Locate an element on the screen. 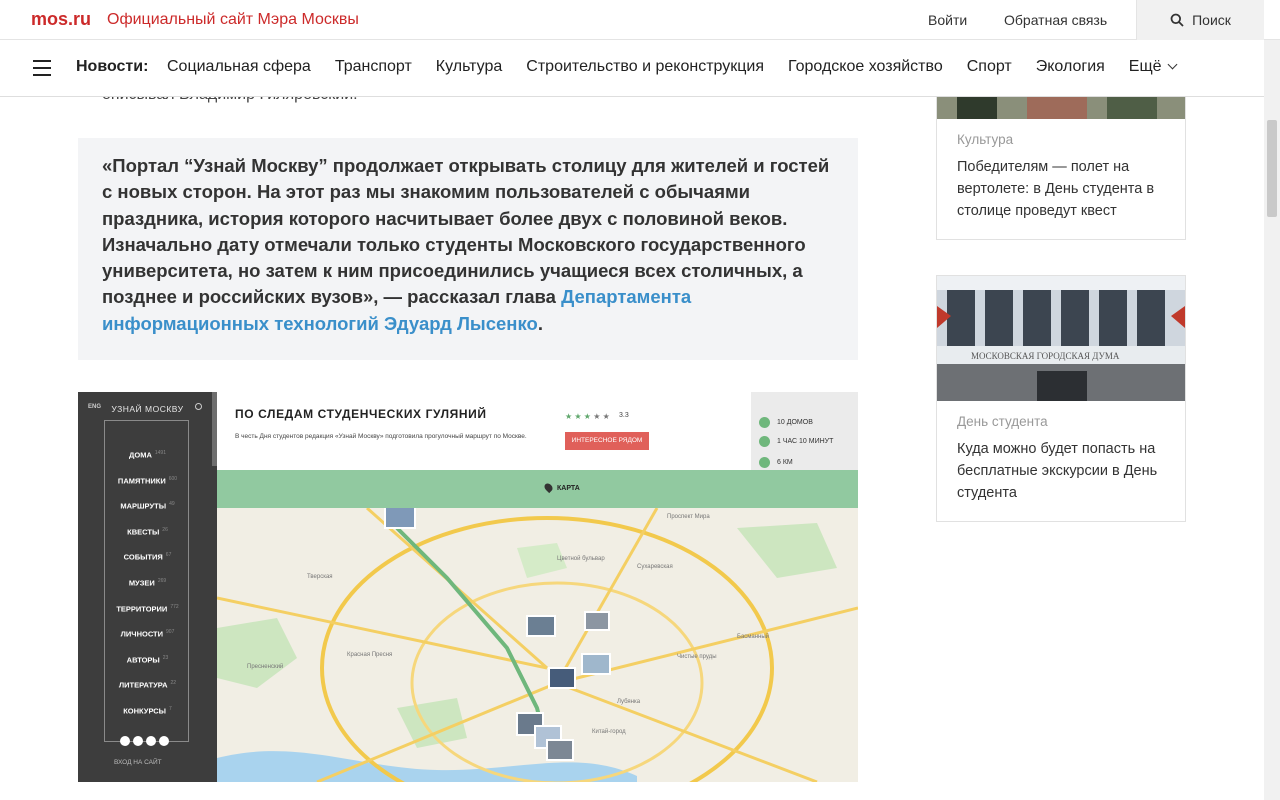 Image resolution: width=1280 pixels, height=800 pixels. stat-duration: 1 ЧАС 10 МИНУТ is located at coordinates (796, 441).